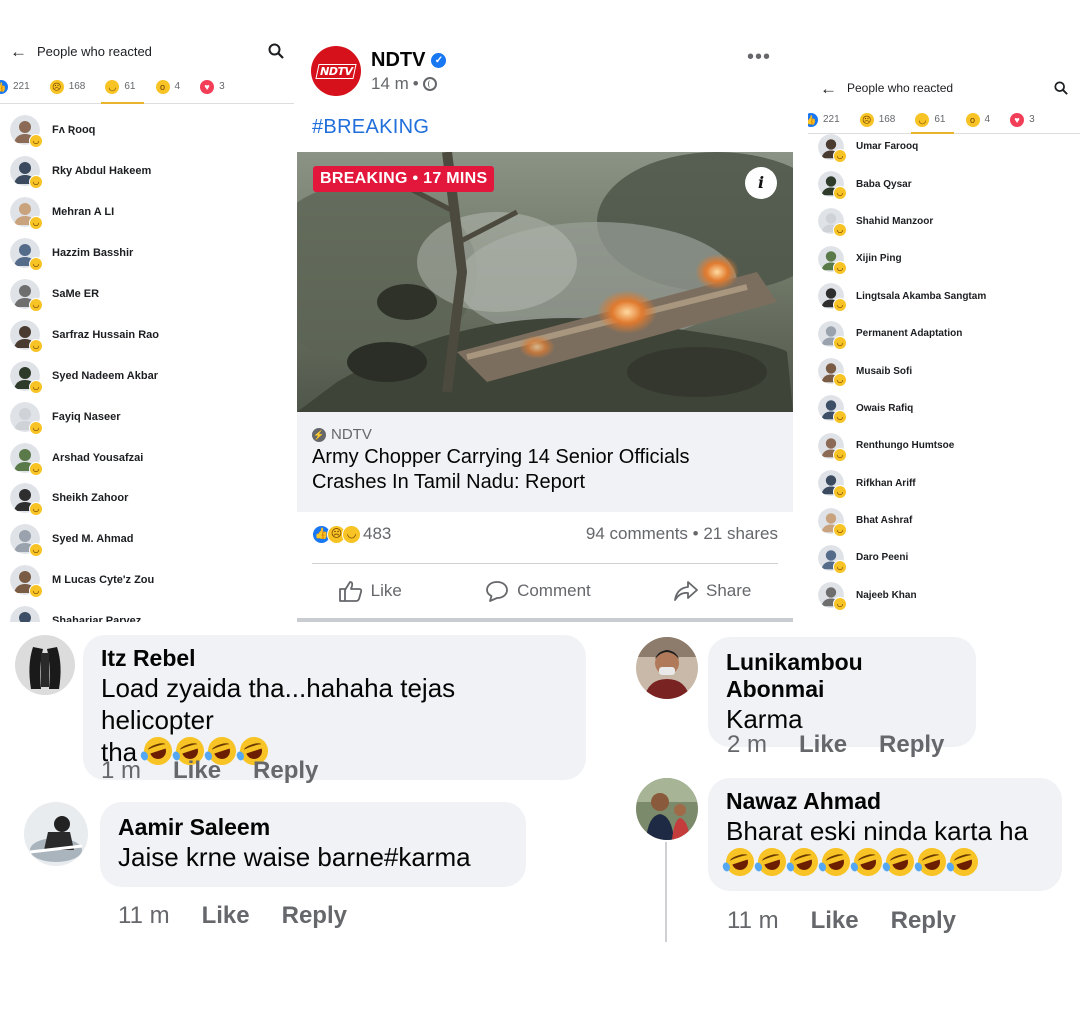  I want to click on commenter-name: Itz Rebel, so click(334, 658).